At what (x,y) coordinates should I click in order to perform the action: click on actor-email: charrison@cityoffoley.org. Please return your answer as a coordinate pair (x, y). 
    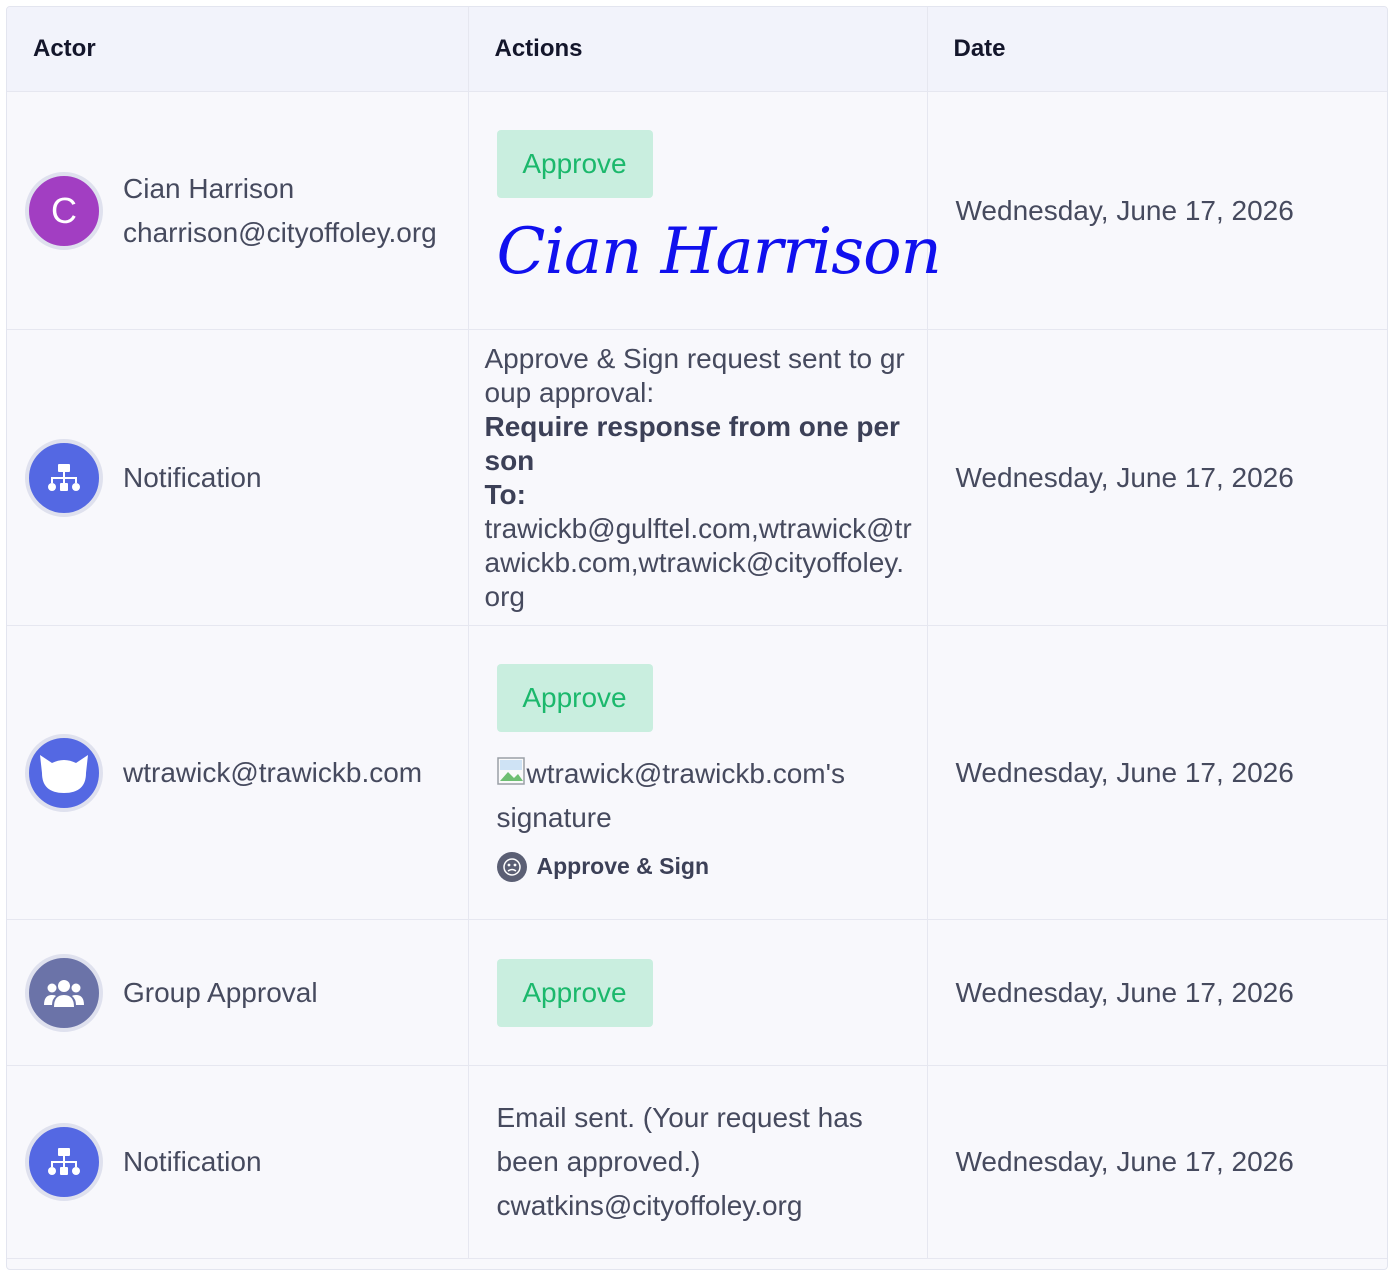
    Looking at the image, I should click on (280, 232).